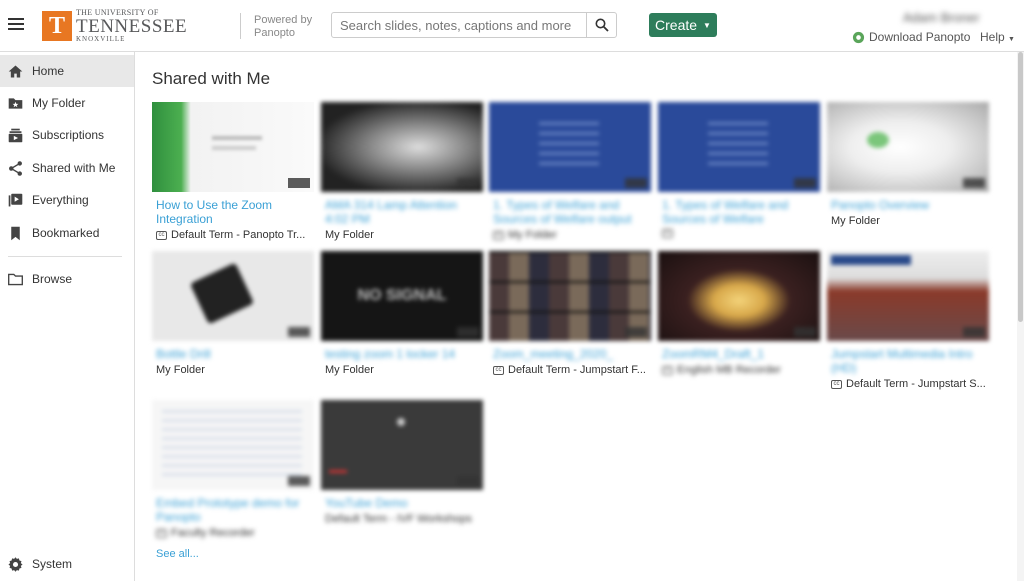  What do you see at coordinates (858, 37) in the screenshot?
I see `panopto-recycle-icon` at bounding box center [858, 37].